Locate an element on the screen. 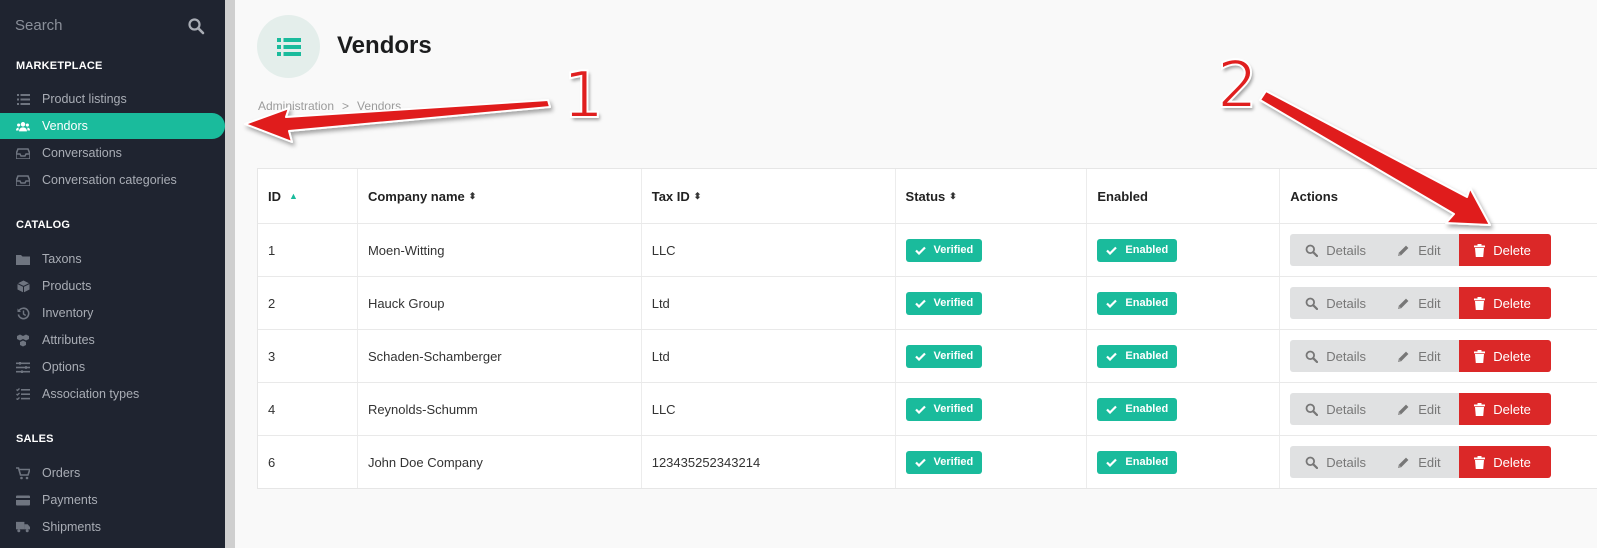  sidebar-item-label: Product listings is located at coordinates (84, 99).